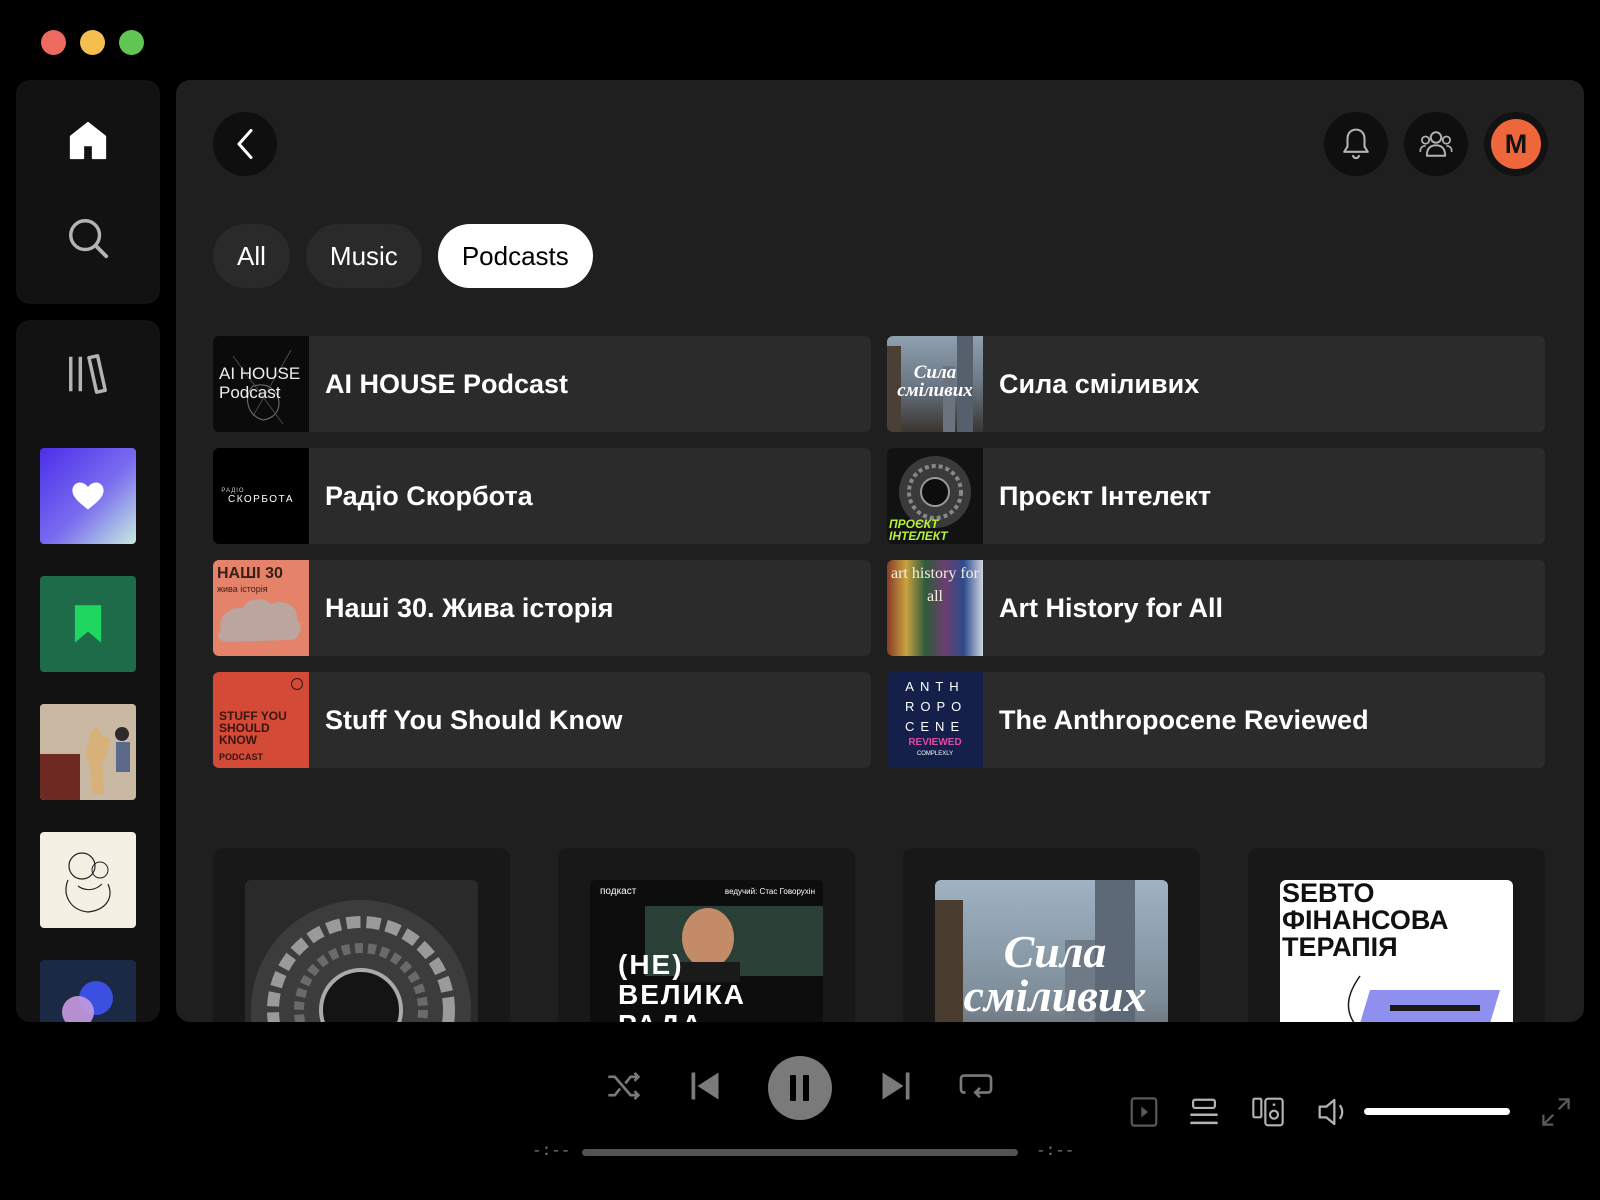 The image size is (1600, 1200). I want to click on shortcut-item: AI HOUSE Podcast AI HOUSE Podcast, so click(542, 384).